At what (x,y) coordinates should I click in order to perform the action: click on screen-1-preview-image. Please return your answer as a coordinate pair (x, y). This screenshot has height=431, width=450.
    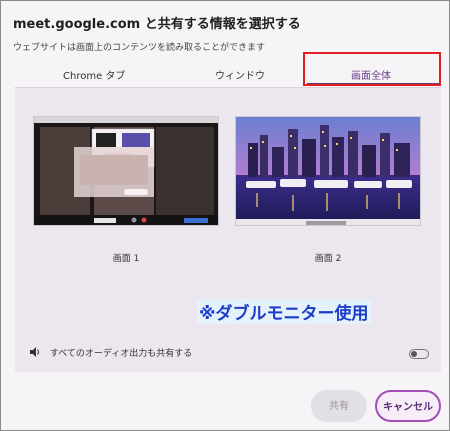
    Looking at the image, I should click on (126, 171).